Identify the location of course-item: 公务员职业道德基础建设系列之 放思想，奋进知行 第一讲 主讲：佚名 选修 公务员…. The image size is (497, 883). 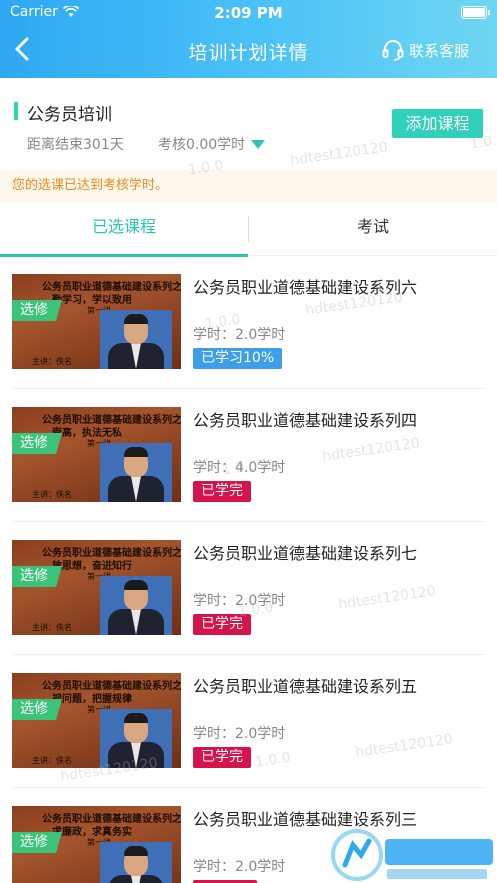
(248, 588).